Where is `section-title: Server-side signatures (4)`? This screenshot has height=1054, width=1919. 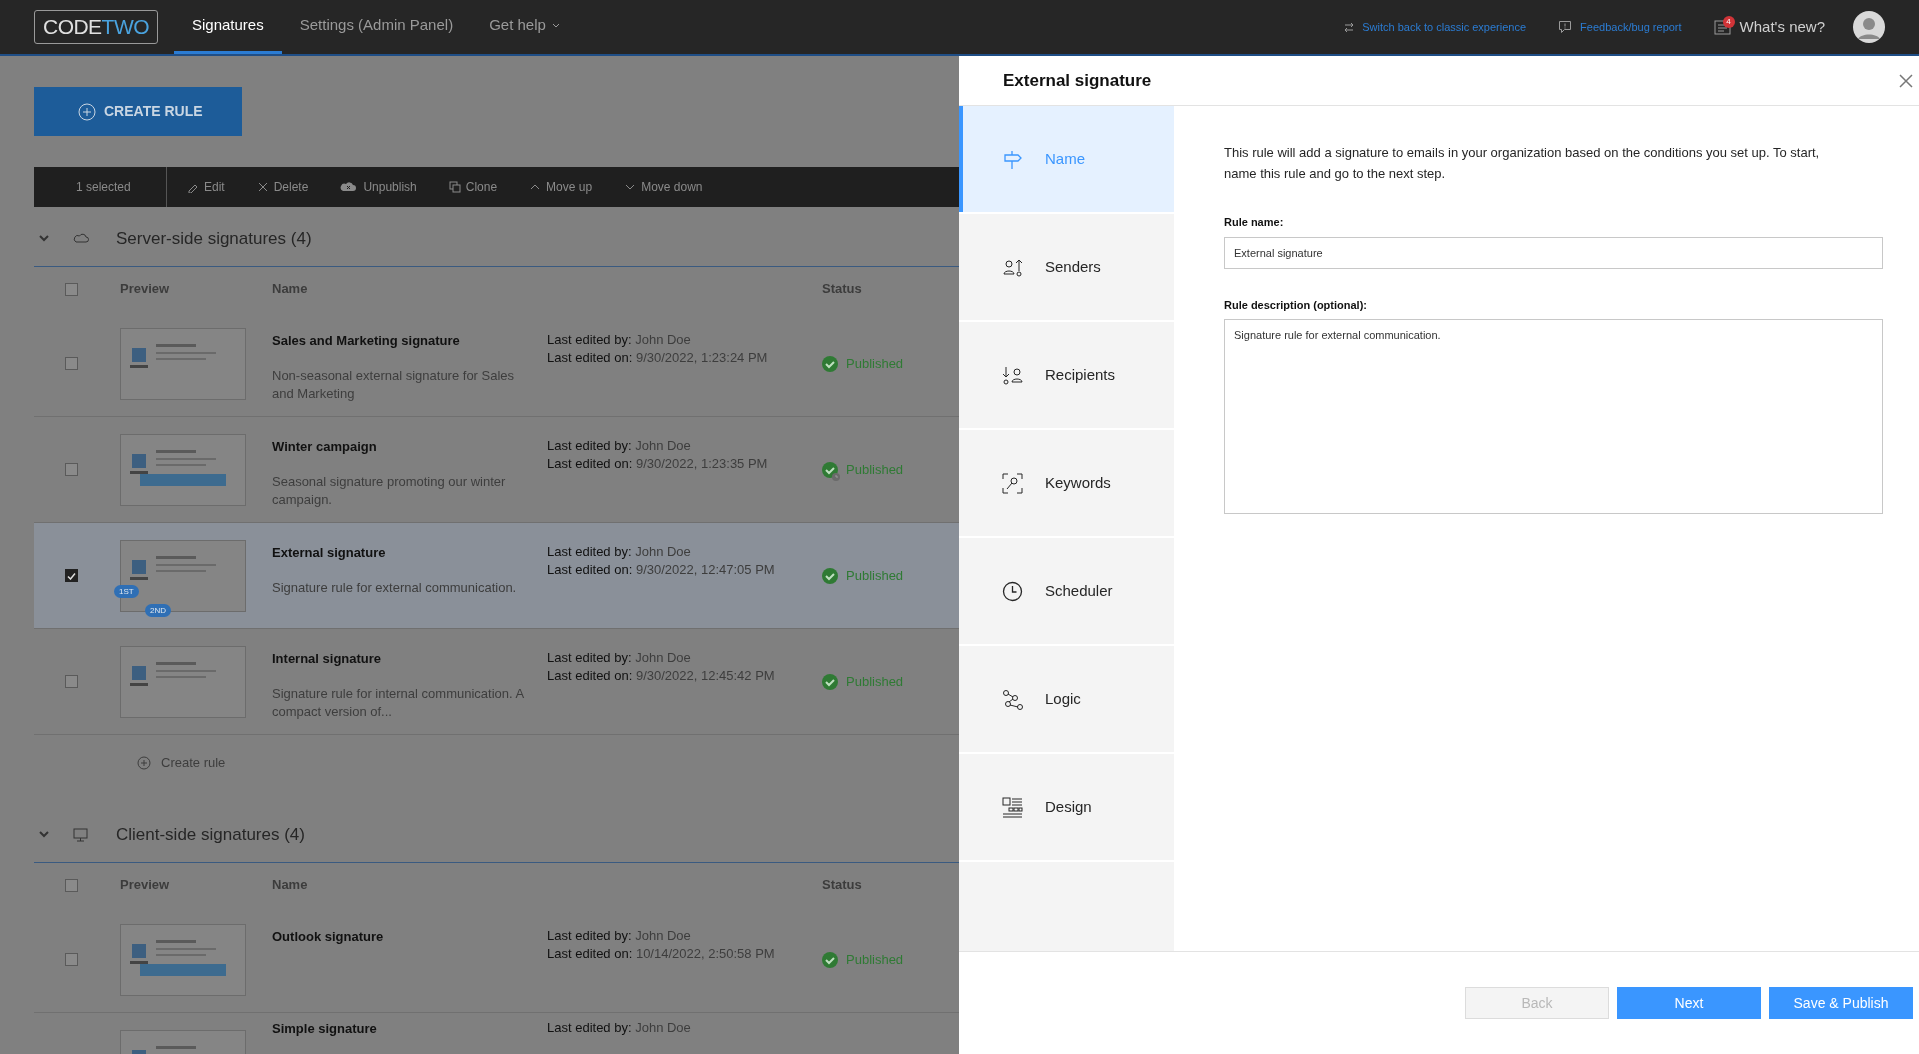
section-title: Server-side signatures (4) is located at coordinates (214, 238).